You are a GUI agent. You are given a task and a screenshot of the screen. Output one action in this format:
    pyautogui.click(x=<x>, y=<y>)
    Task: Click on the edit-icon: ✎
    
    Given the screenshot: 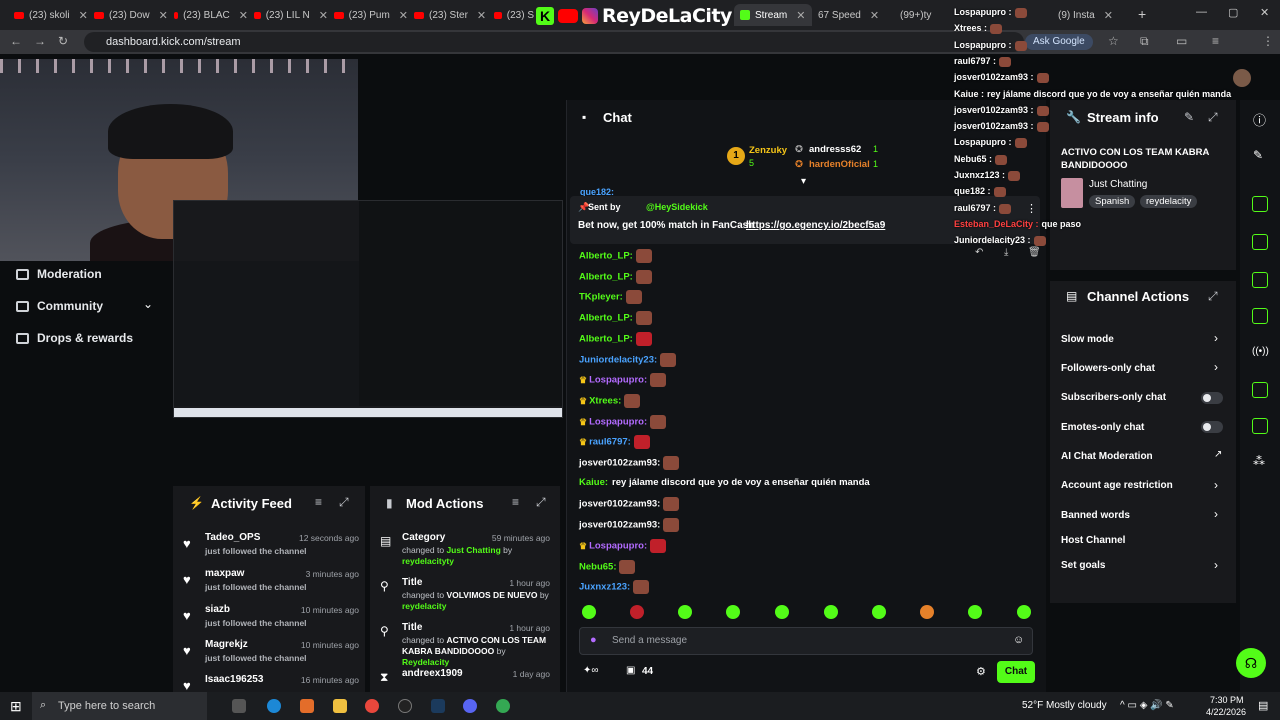 What is the action you would take?
    pyautogui.click(x=1189, y=117)
    